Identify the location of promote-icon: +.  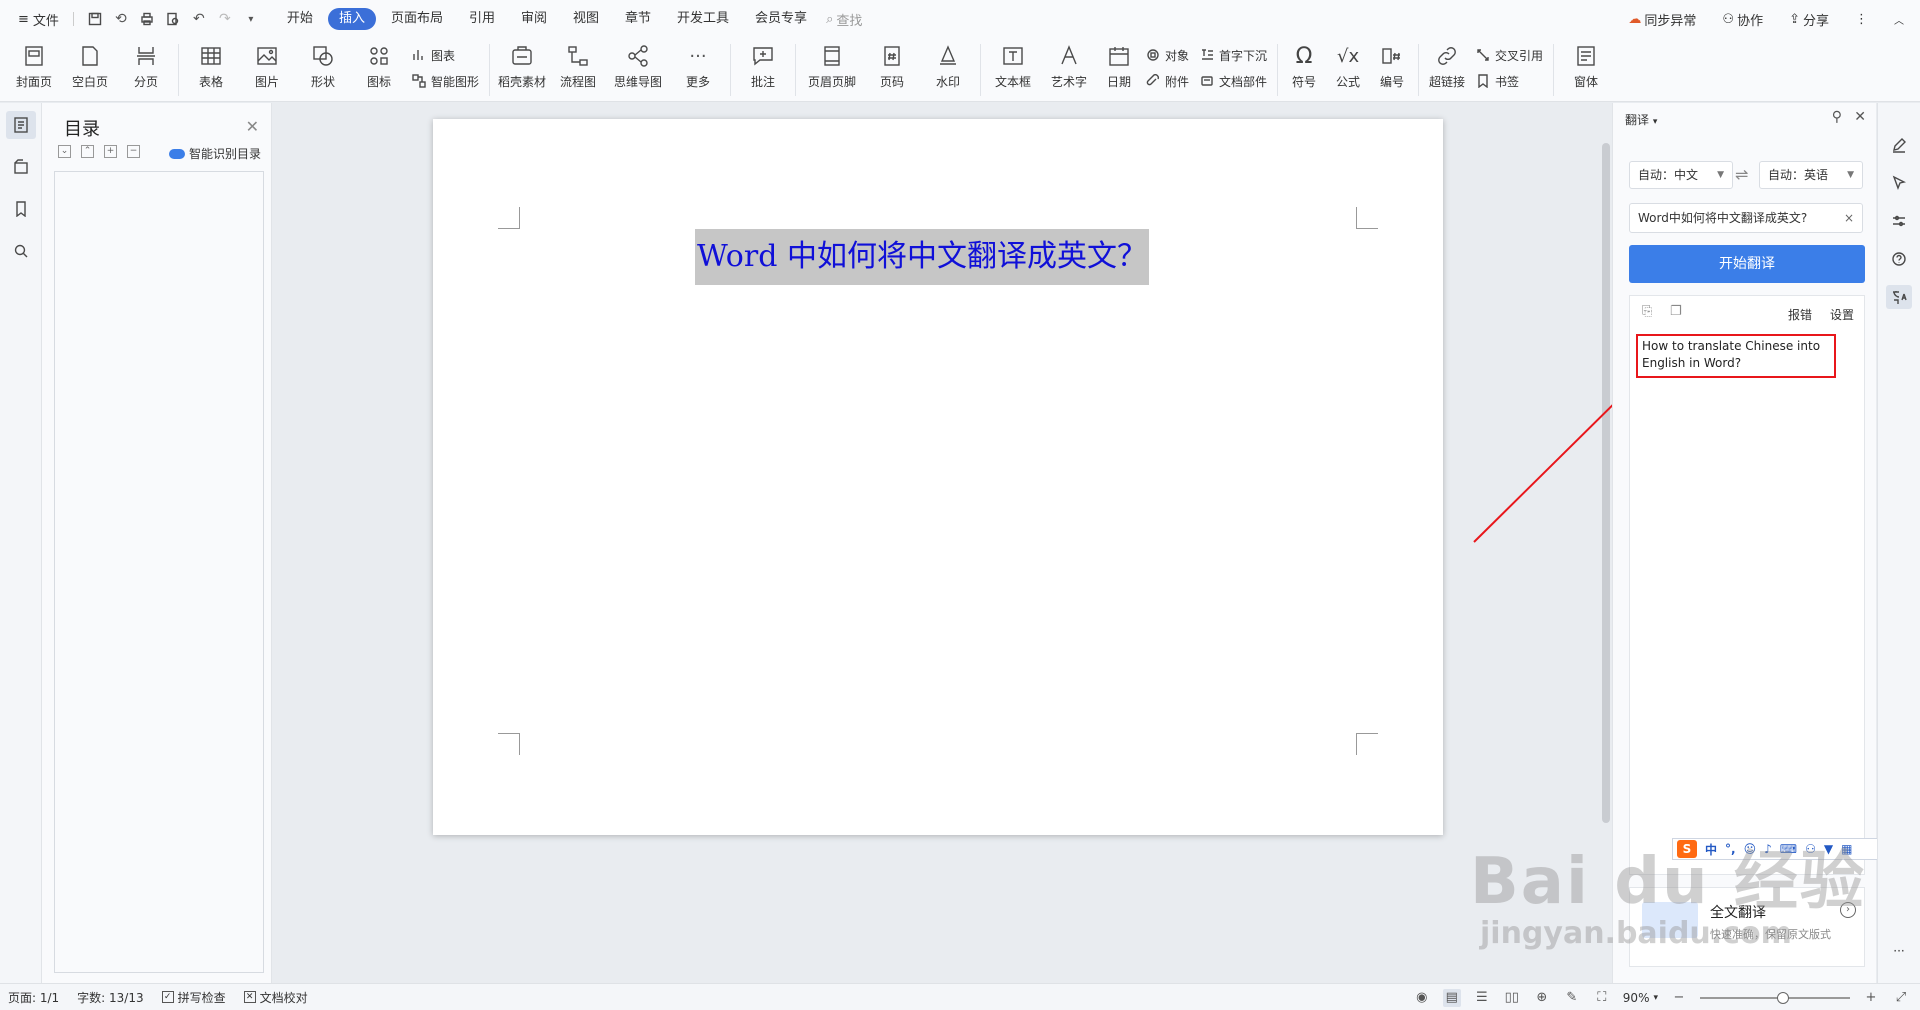
(110, 151).